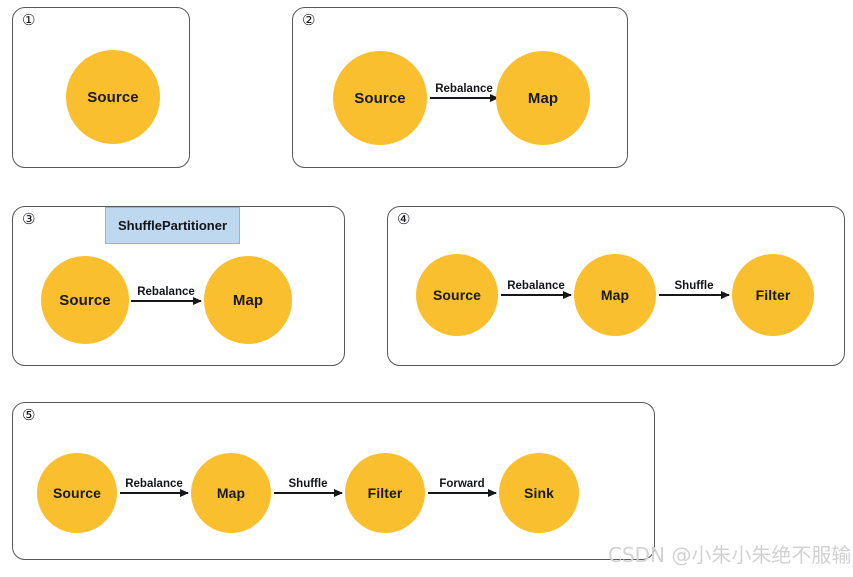 This screenshot has height=577, width=853. I want to click on node-sink: Sink, so click(539, 493).